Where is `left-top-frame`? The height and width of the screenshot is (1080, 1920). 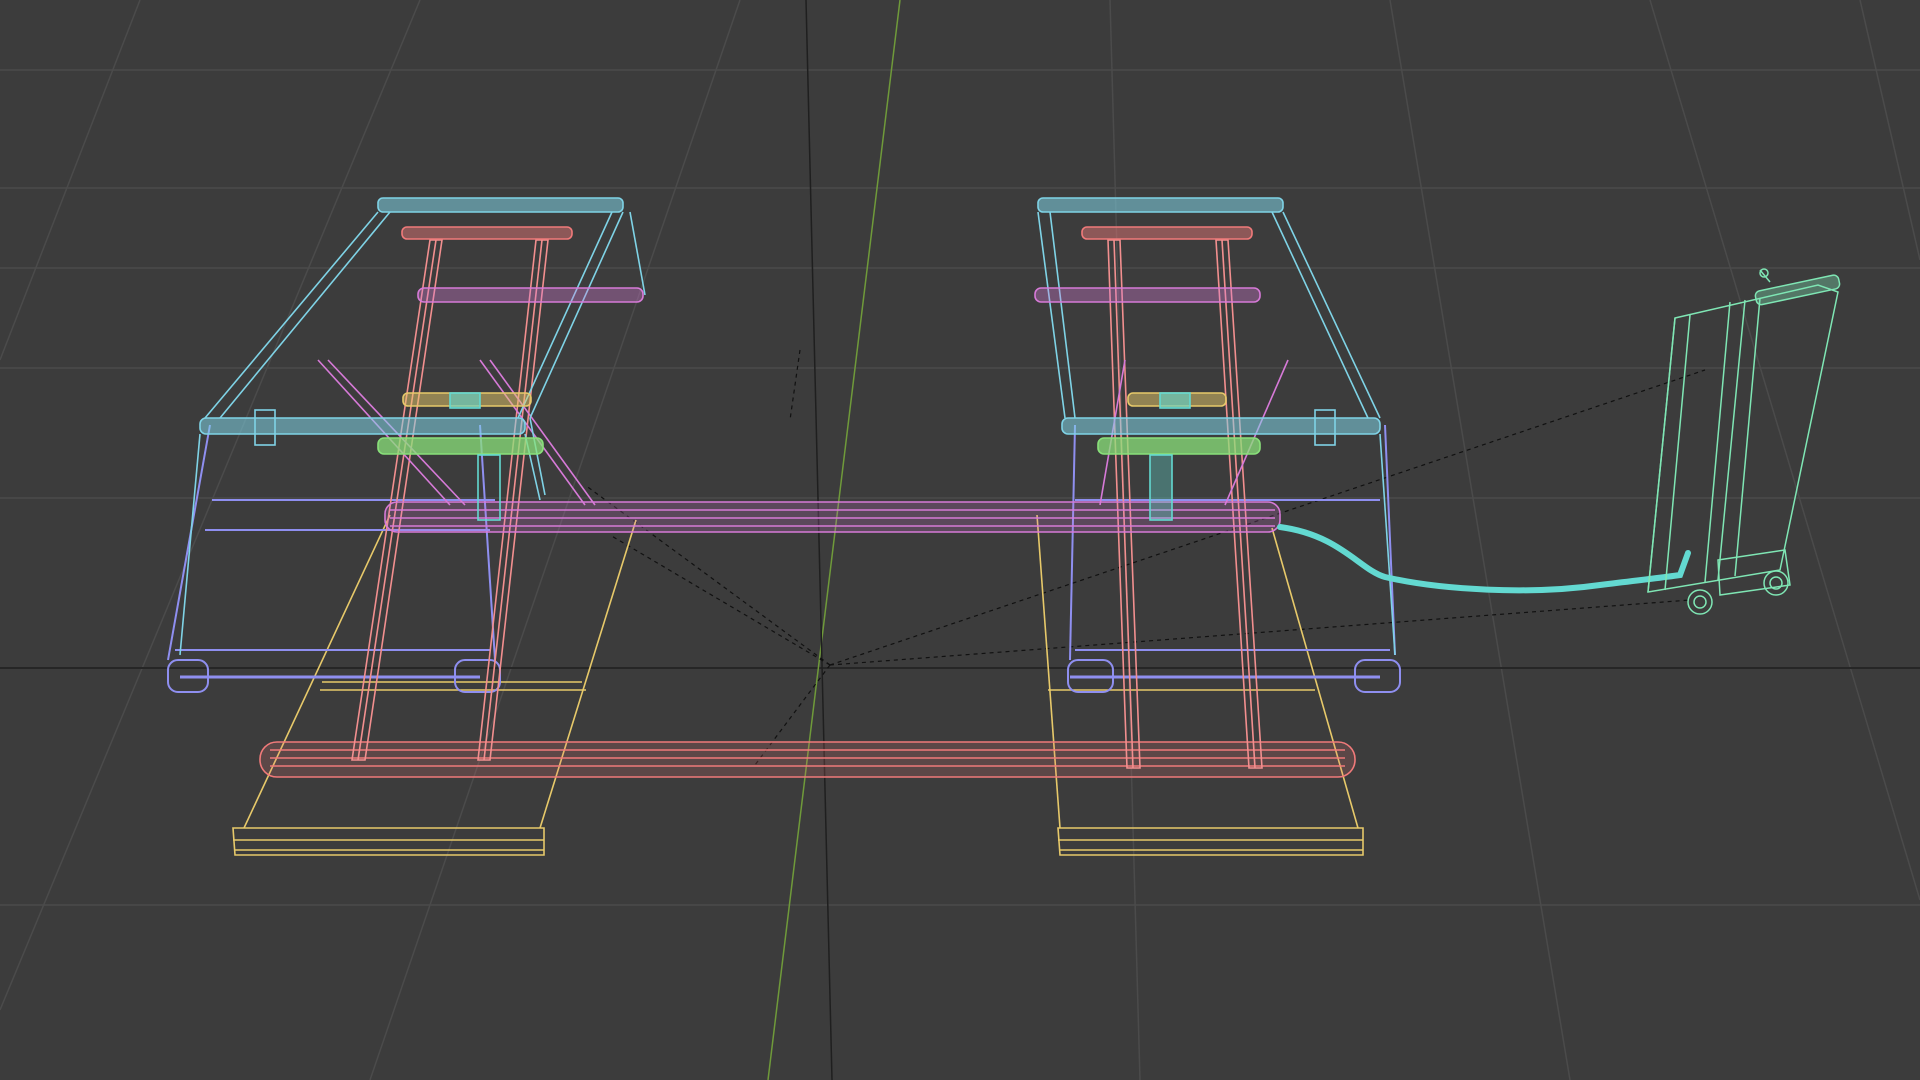
left-top-frame is located at coordinates (412, 426).